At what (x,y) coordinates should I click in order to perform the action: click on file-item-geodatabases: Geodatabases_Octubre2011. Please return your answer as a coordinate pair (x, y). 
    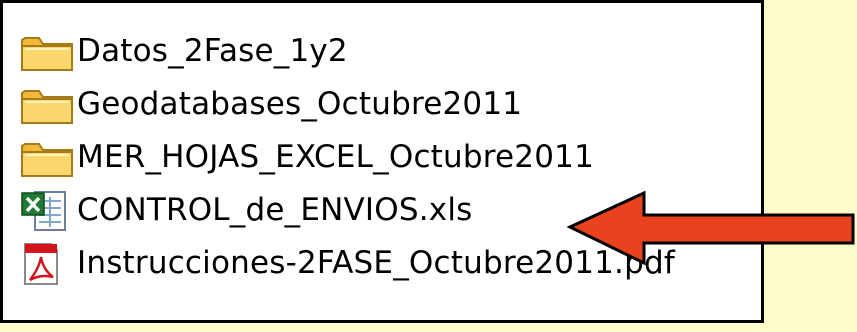
    Looking at the image, I should click on (347, 104).